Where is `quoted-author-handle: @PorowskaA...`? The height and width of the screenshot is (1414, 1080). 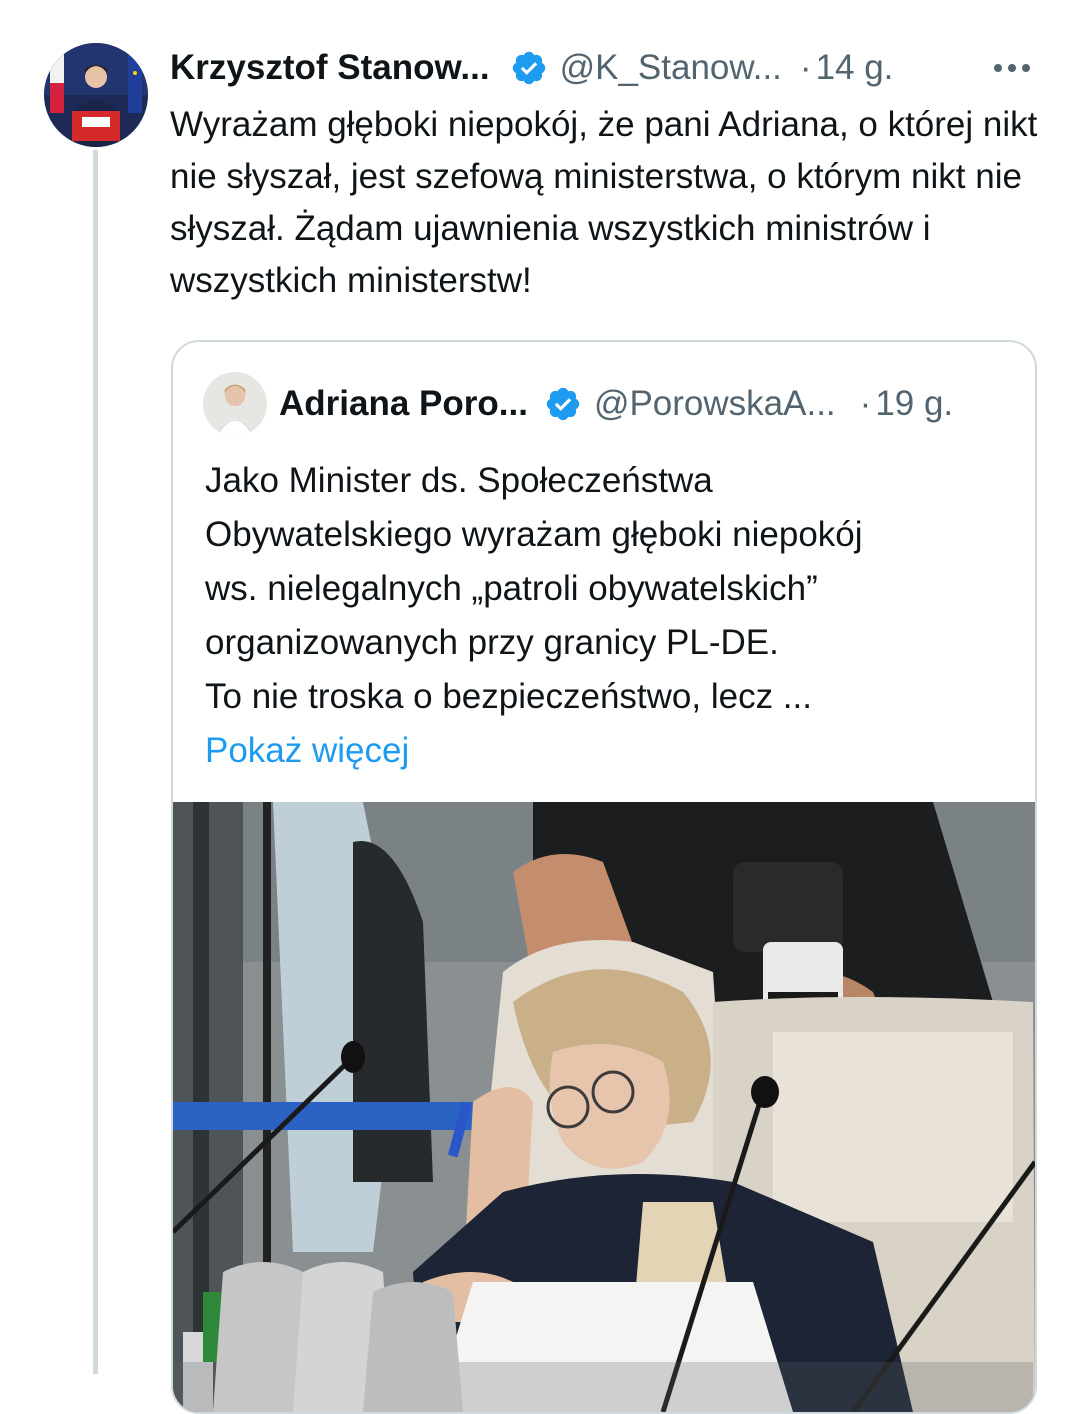
quoted-author-handle: @PorowskaA... is located at coordinates (715, 404).